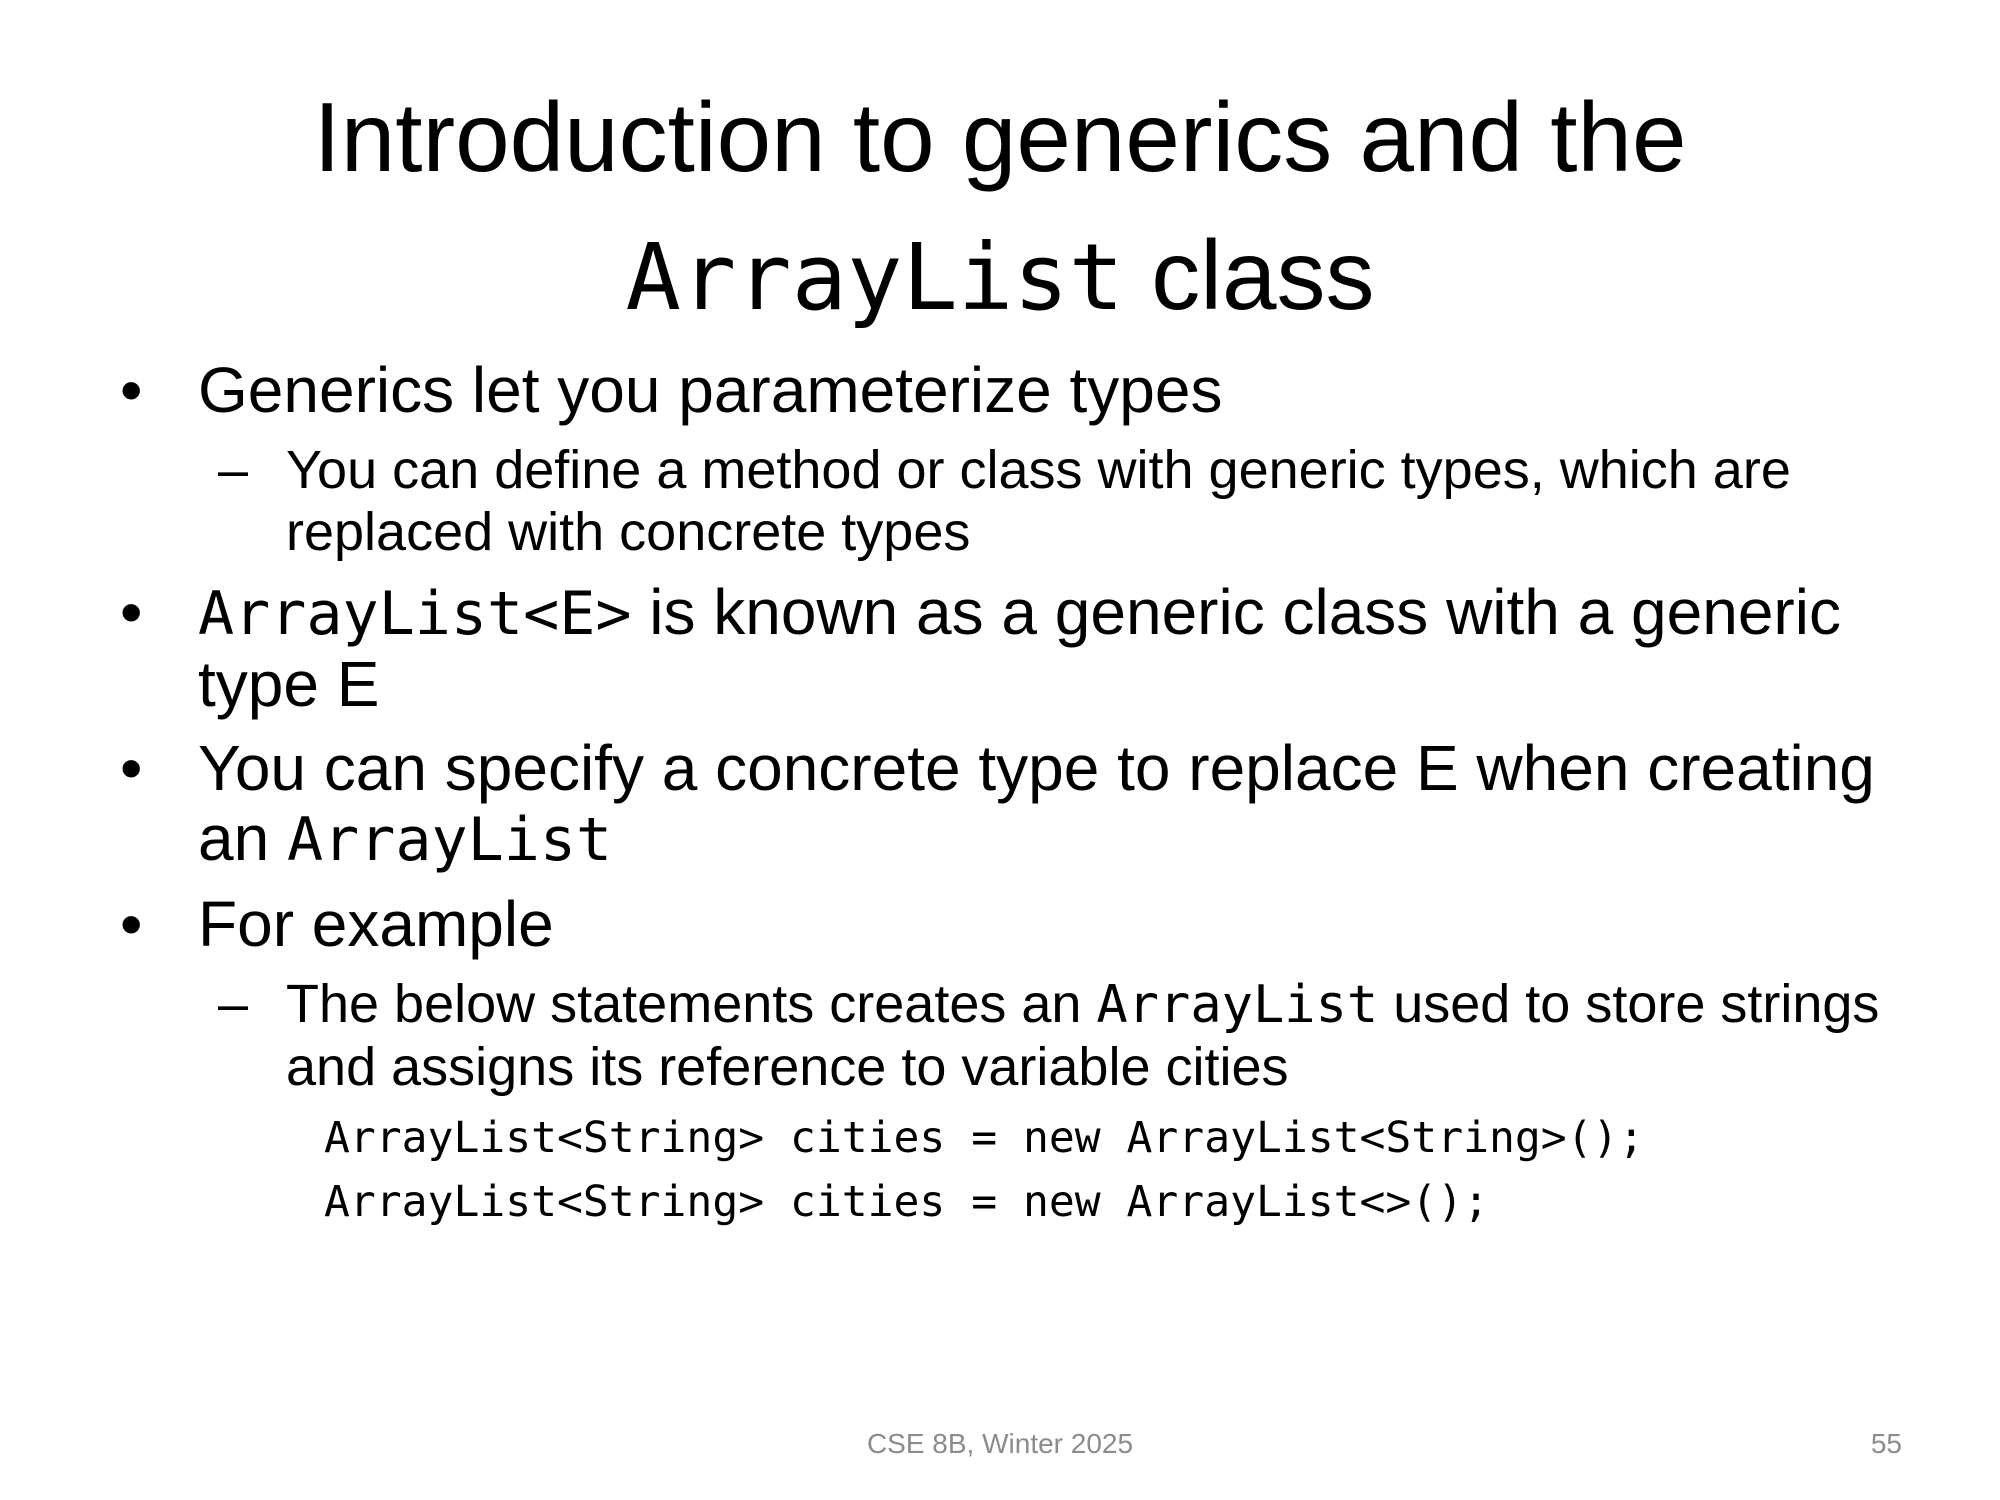  I want to click on bullet-code: ArrayList, so click(449, 840).